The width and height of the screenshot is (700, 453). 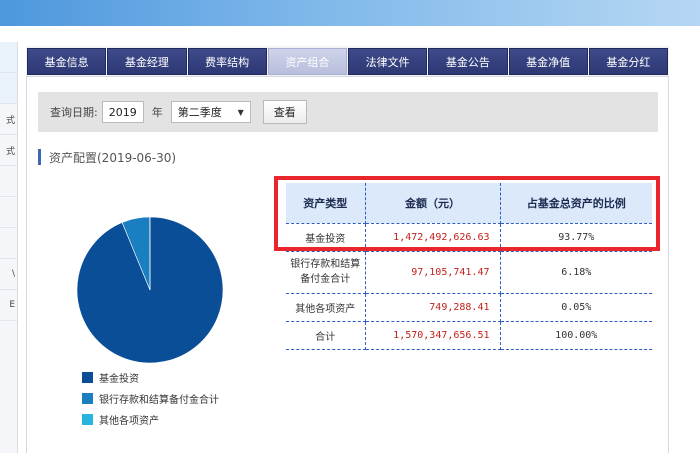 I want to click on table-header-row: 资产类型 金额（元） 占基金总资产的比例, so click(x=469, y=203).